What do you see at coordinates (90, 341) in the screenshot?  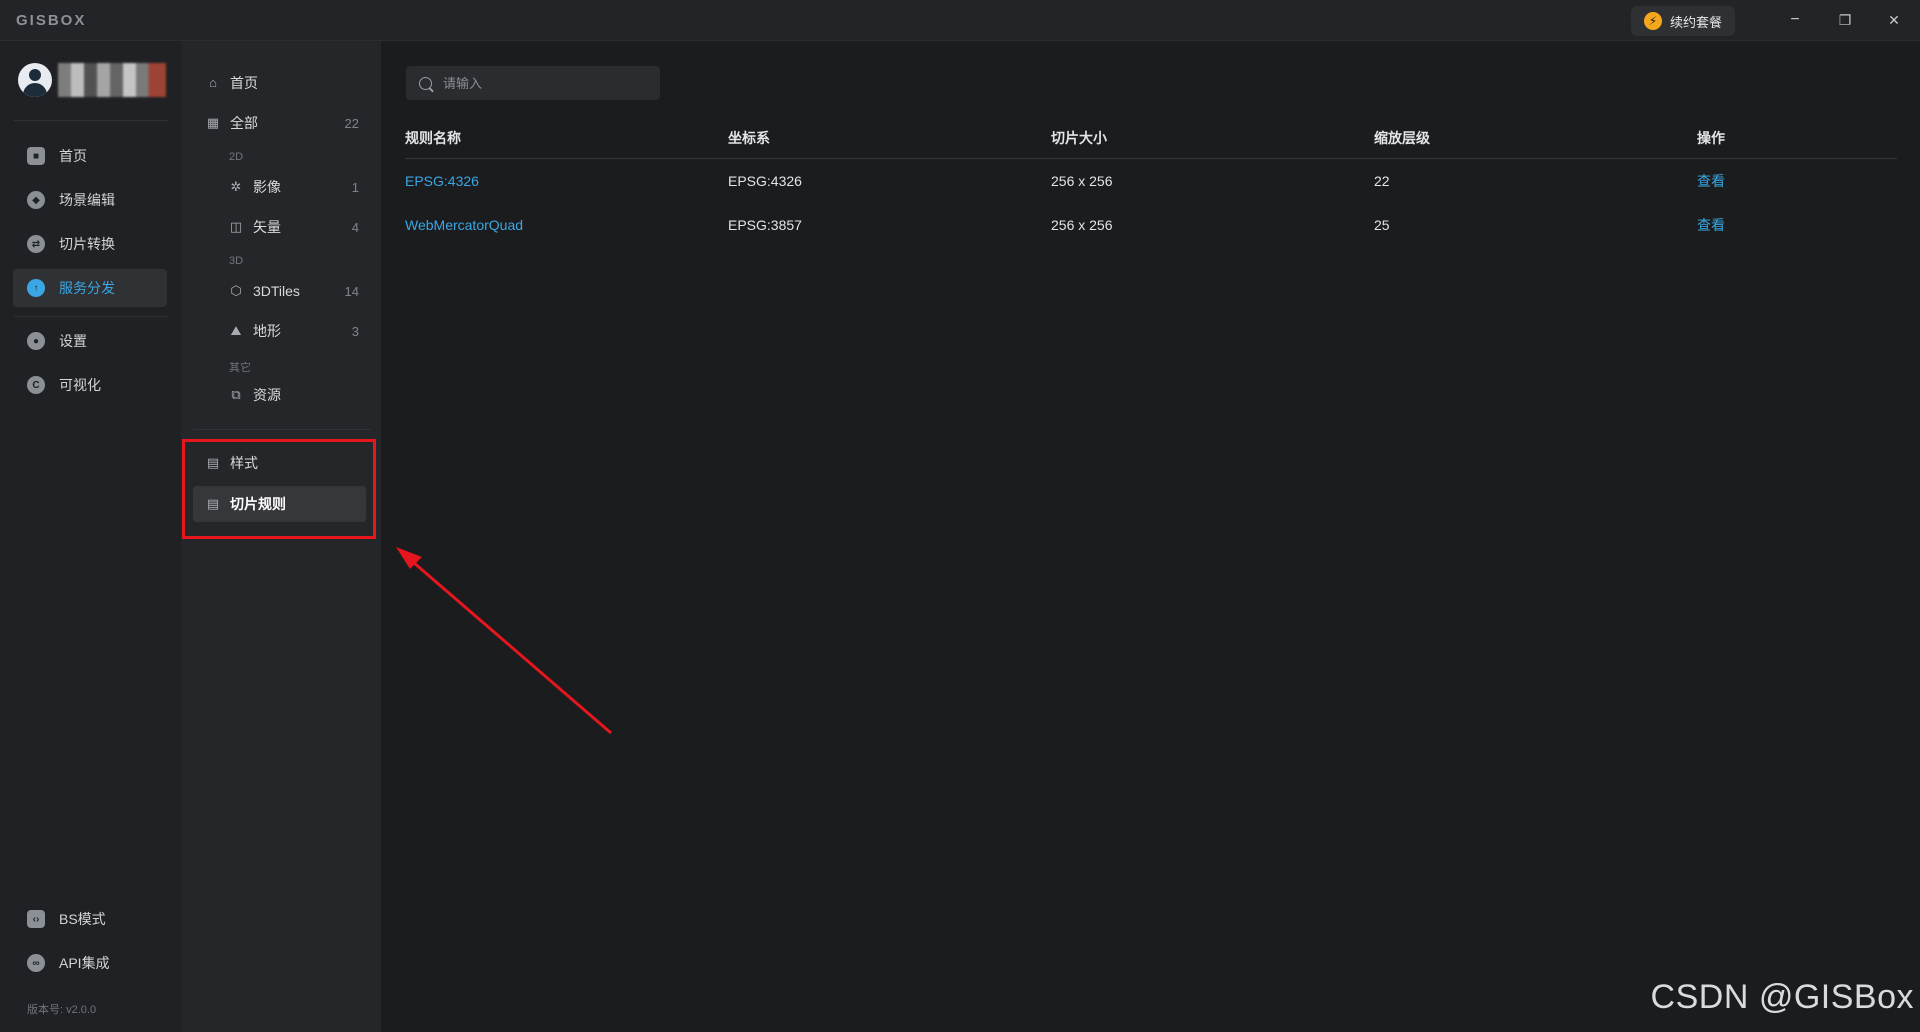 I see `sidebar-item-settings: ● 设置` at bounding box center [90, 341].